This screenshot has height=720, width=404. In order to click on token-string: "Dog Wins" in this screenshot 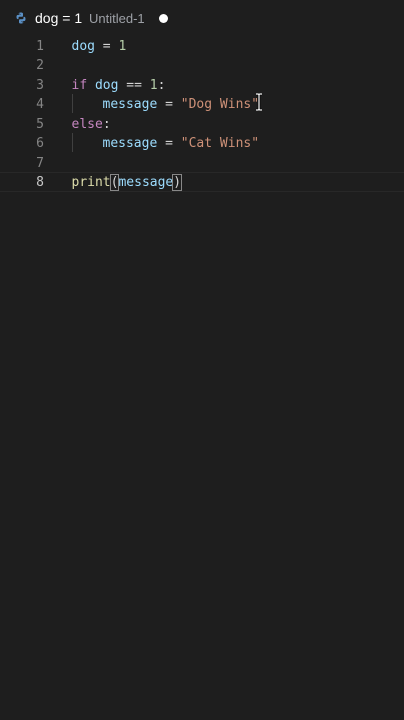, I will do `click(220, 104)`.